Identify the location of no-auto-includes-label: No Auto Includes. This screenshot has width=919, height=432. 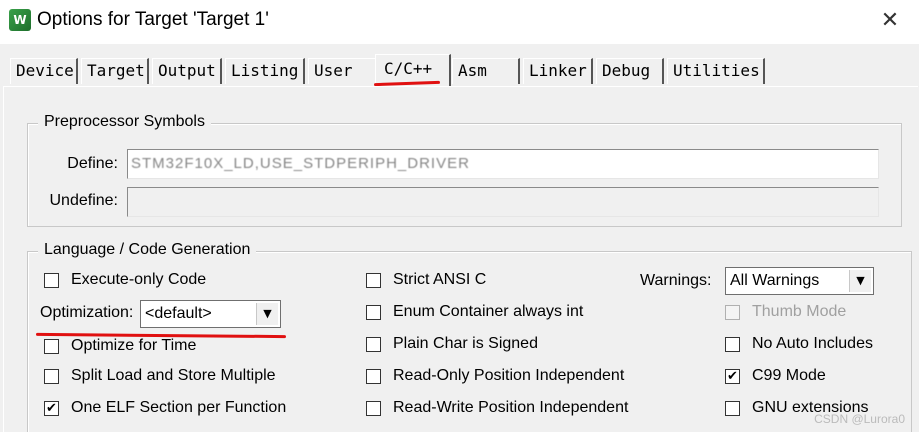
(812, 343).